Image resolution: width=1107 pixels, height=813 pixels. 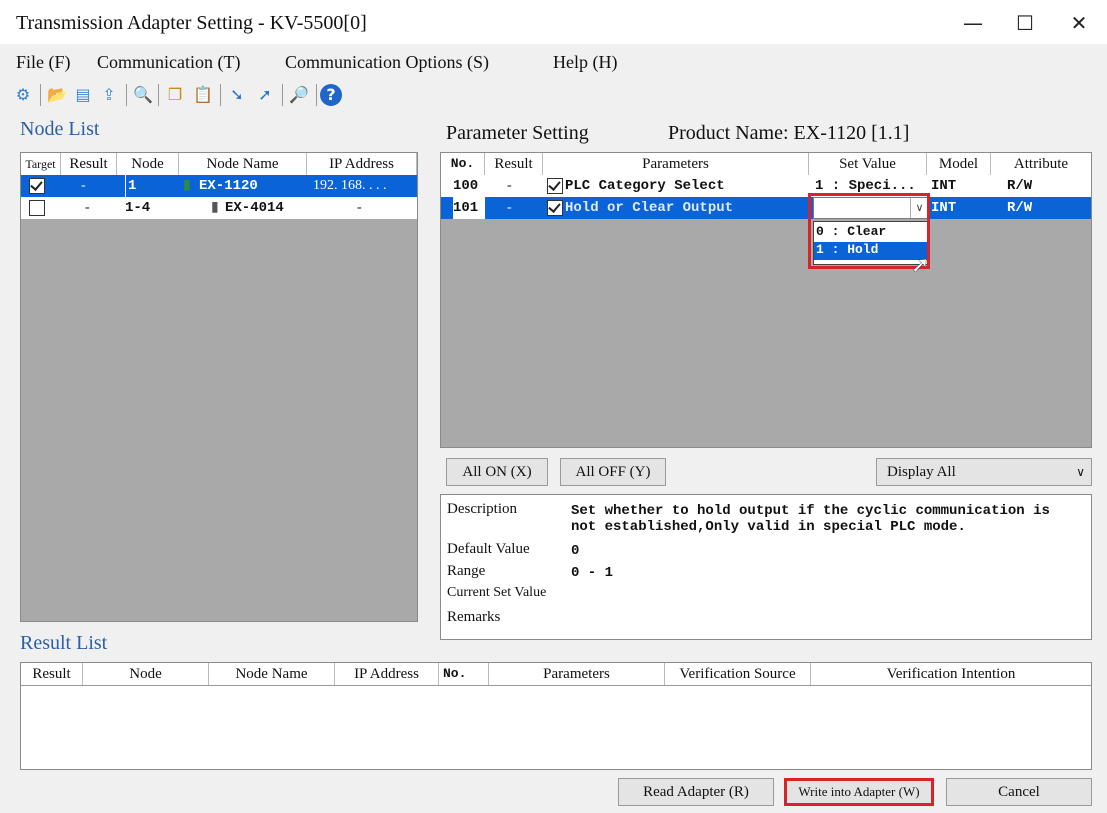 What do you see at coordinates (868, 164) in the screenshot?
I see `col-set-value: Set Value` at bounding box center [868, 164].